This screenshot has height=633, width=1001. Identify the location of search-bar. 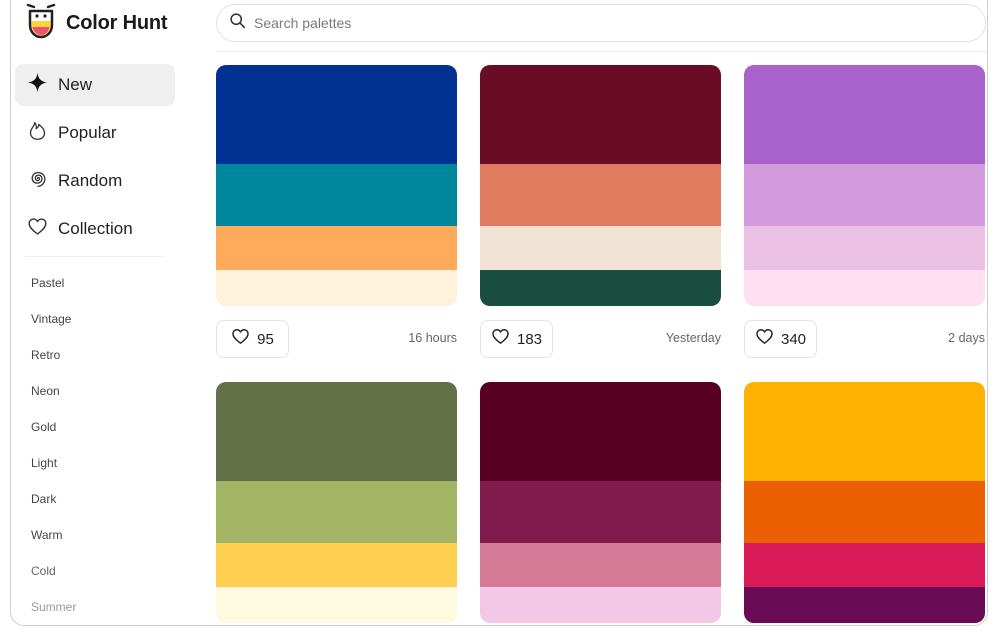
(601, 23).